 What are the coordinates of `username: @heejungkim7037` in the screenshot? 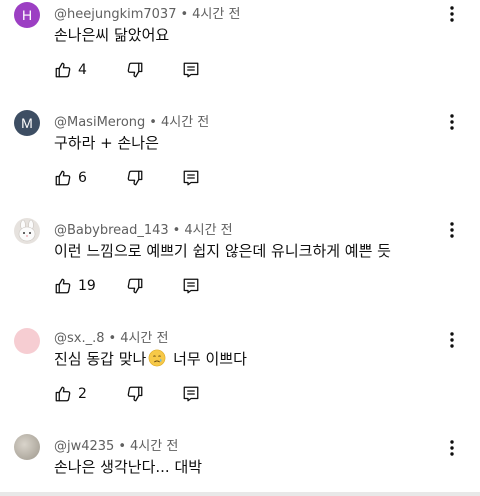 It's located at (115, 14).